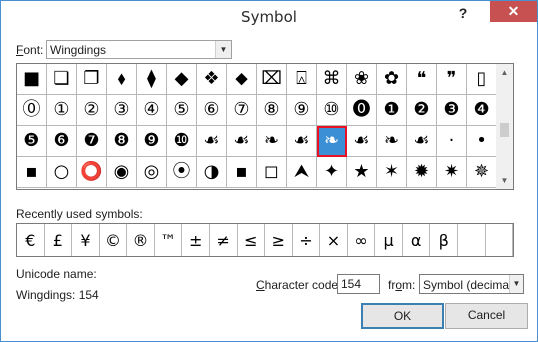 The image size is (538, 342). I want to click on recent-symbol-cell: ¥, so click(86, 240).